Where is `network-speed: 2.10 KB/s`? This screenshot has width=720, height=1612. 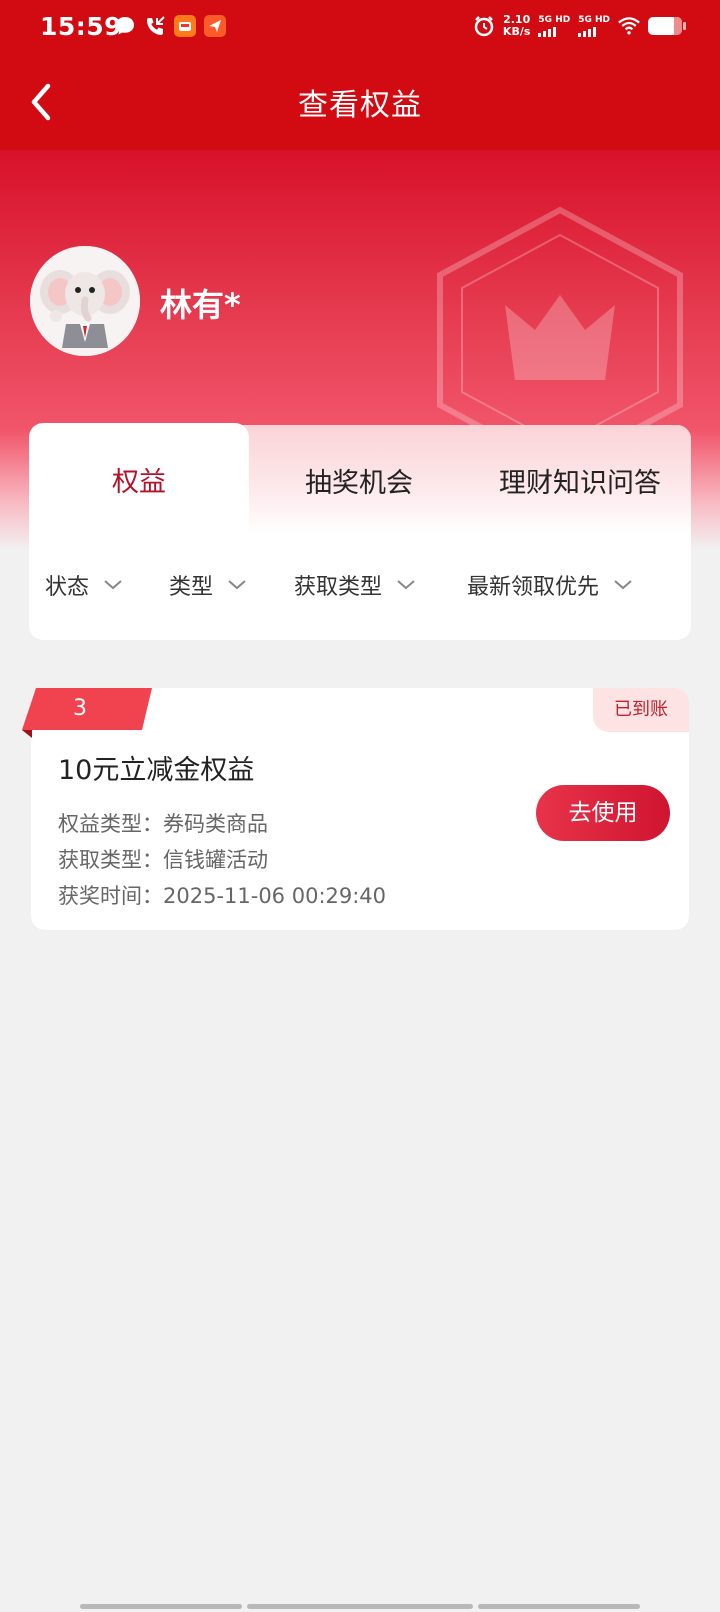
network-speed: 2.10 KB/s is located at coordinates (516, 26).